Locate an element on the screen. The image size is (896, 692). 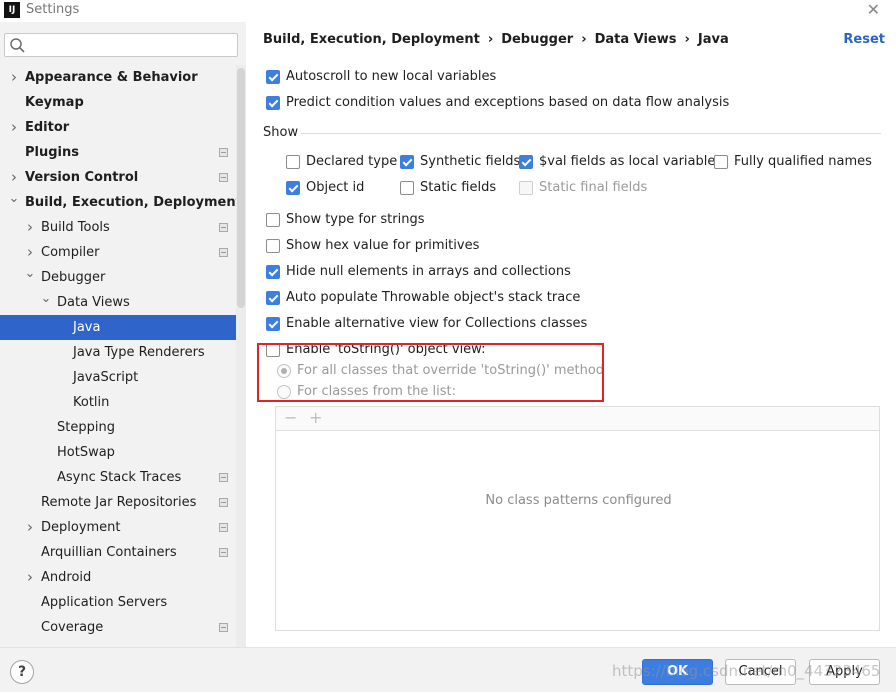
checkbox-label: Static fields is located at coordinates (458, 187).